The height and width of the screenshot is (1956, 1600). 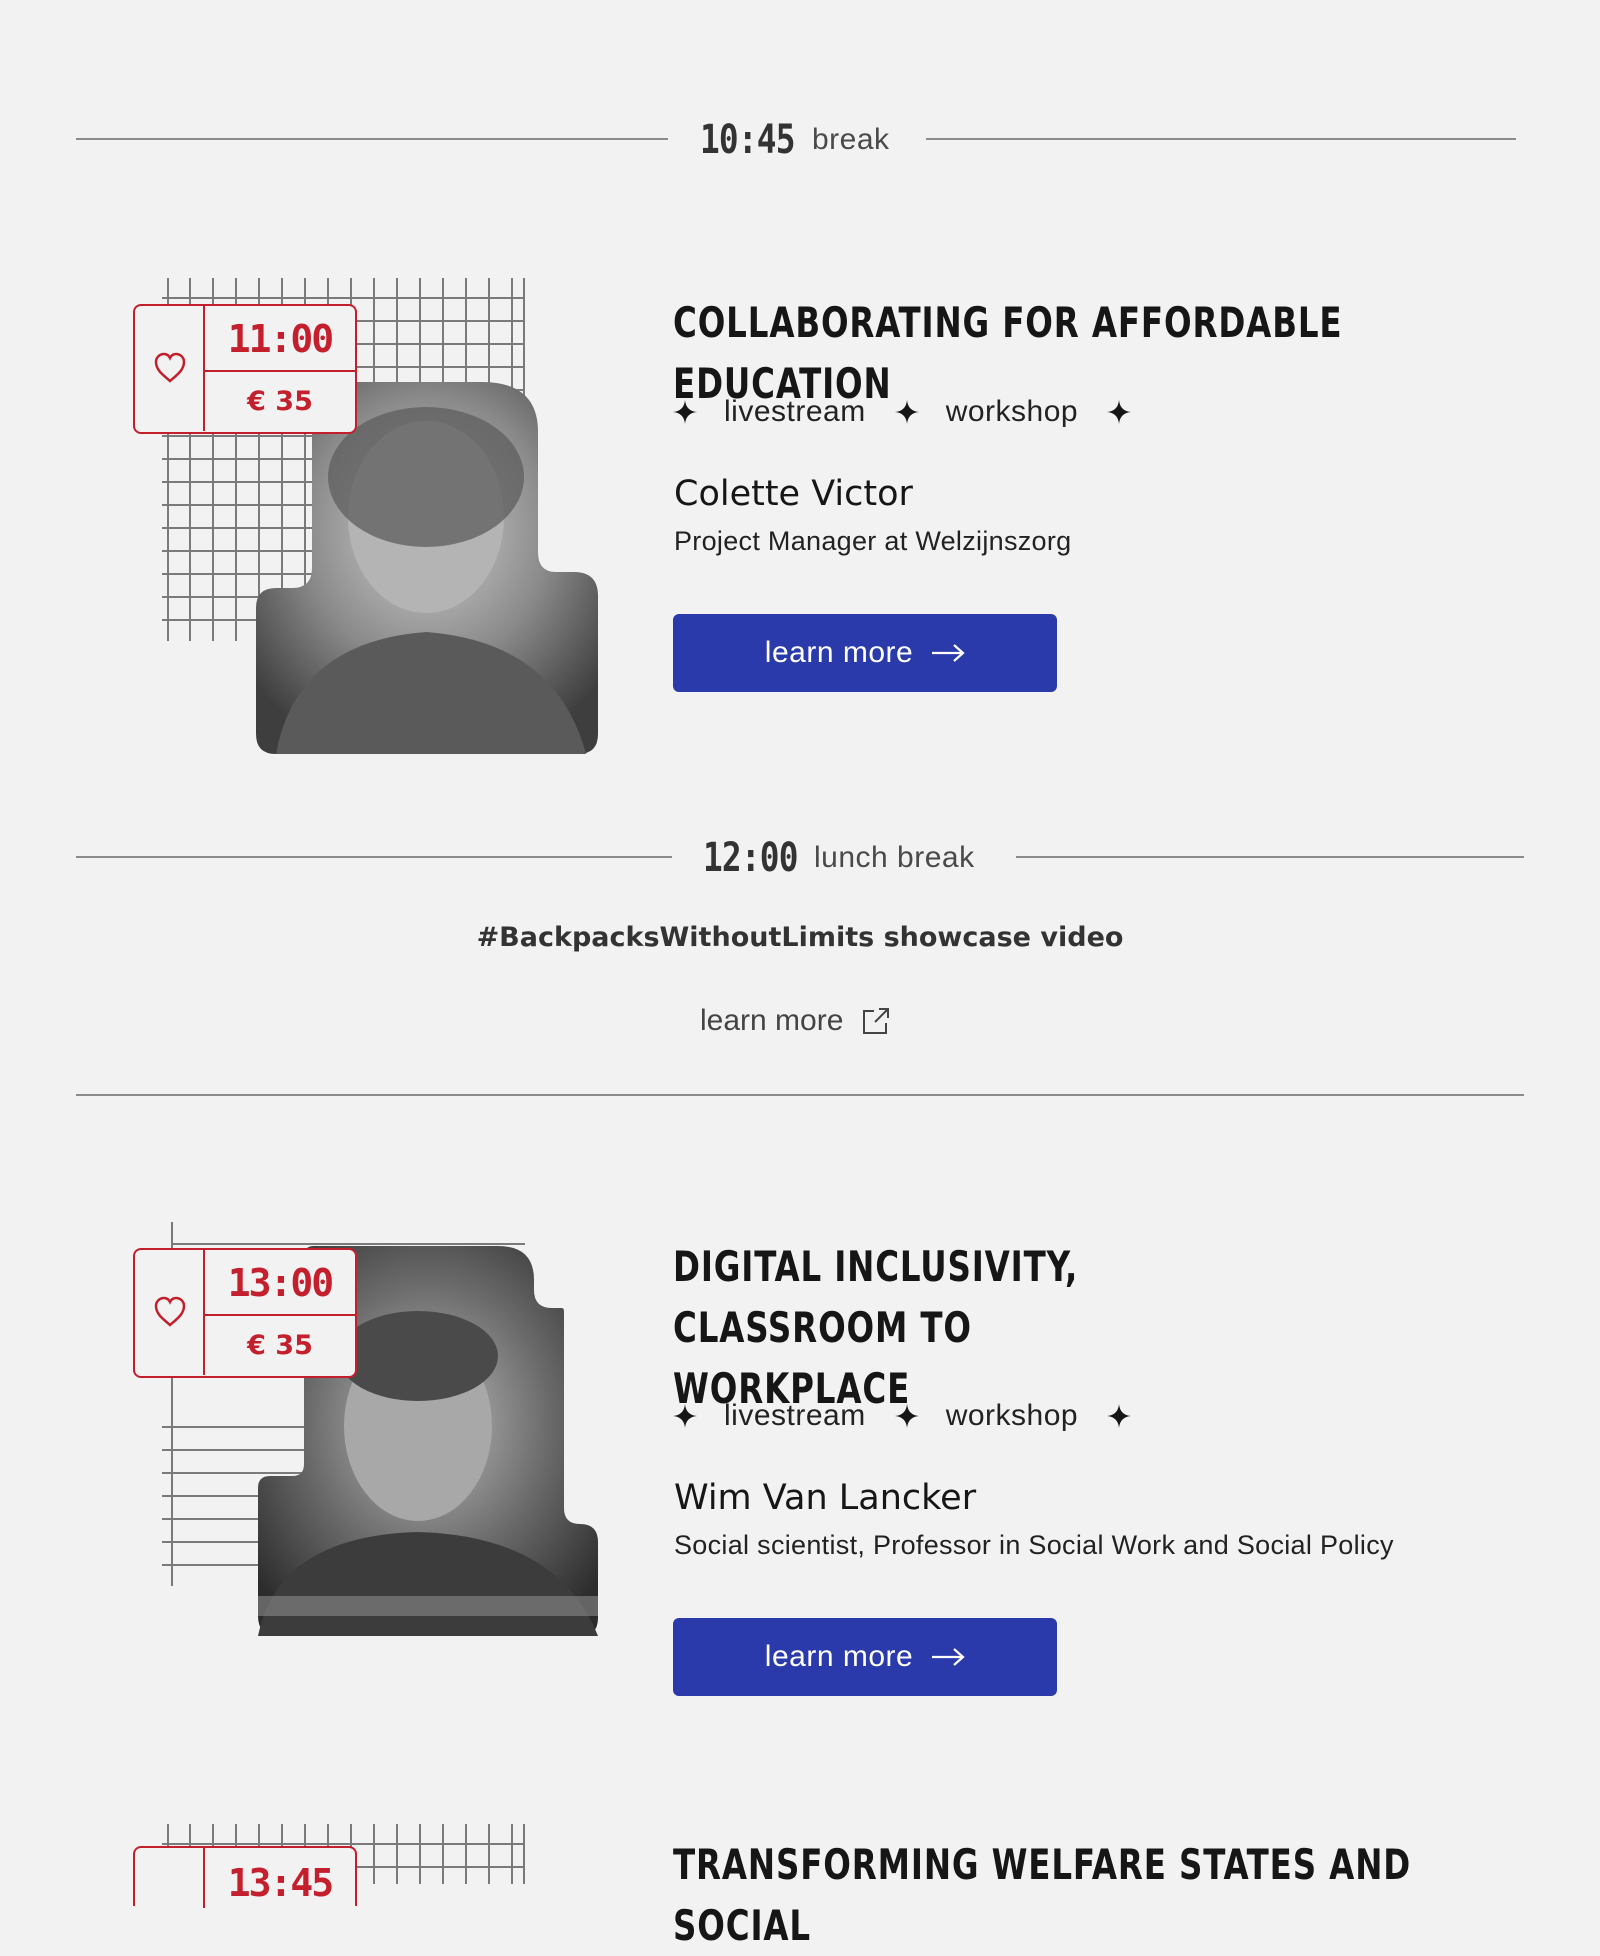 I want to click on session-badge: 11:00 € 35, so click(x=245, y=369).